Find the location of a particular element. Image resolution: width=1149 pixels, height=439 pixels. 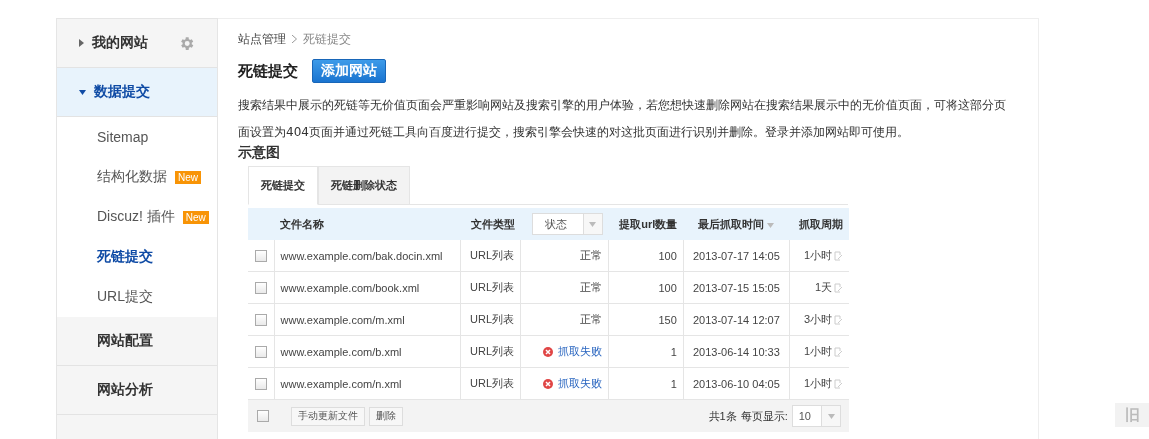

table-cell: www.example.com/n.xml is located at coordinates (367, 383).